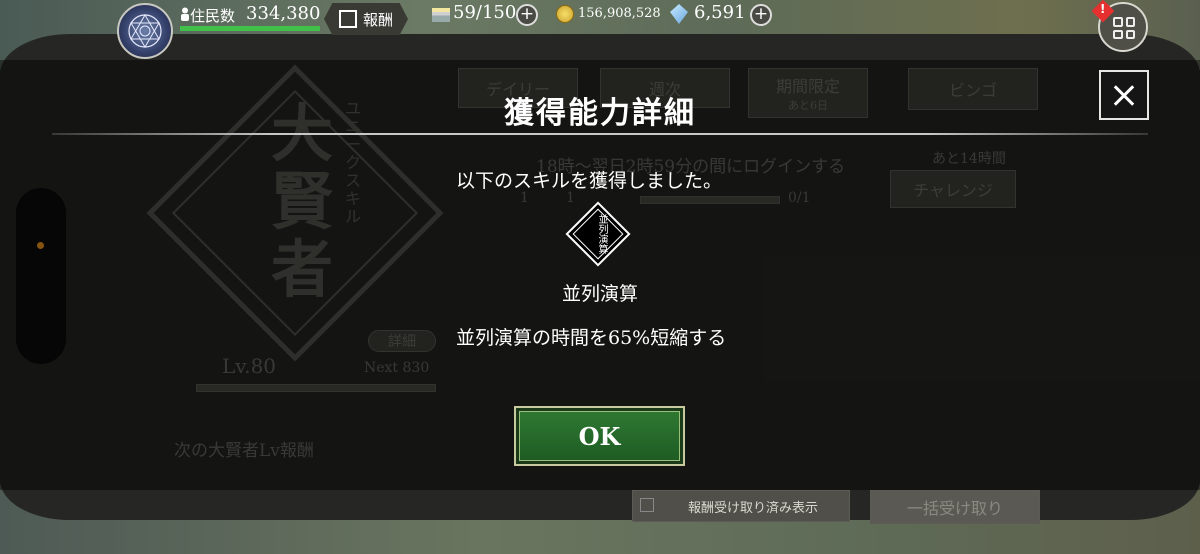 Image resolution: width=1200 pixels, height=554 pixels. Describe the element at coordinates (485, 12) in the screenshot. I see `stamina-value: 59/150` at that location.